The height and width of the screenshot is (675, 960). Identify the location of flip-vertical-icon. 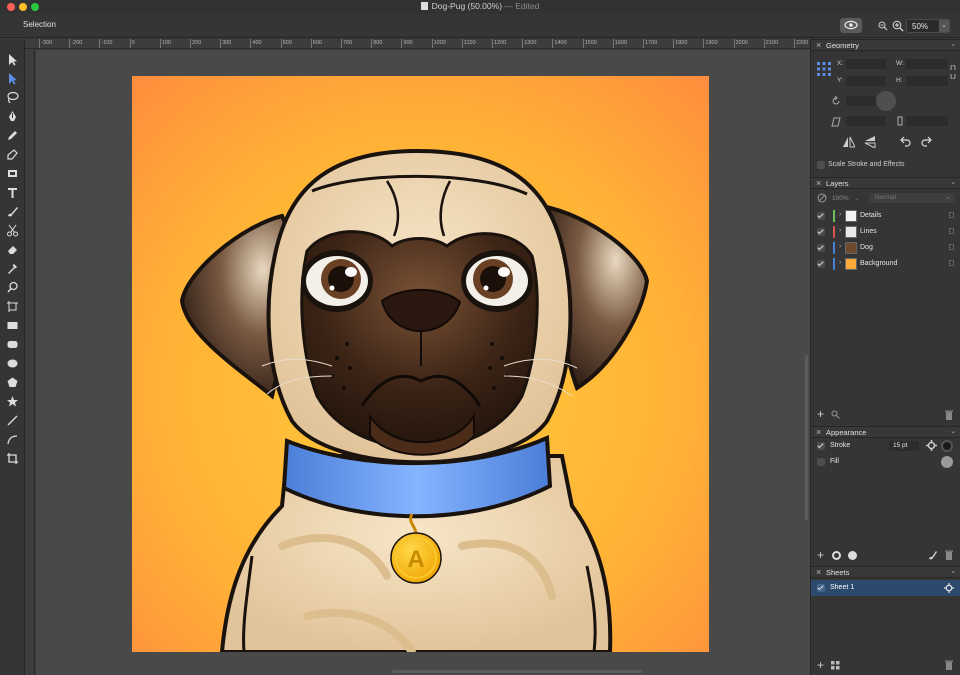
(870, 142).